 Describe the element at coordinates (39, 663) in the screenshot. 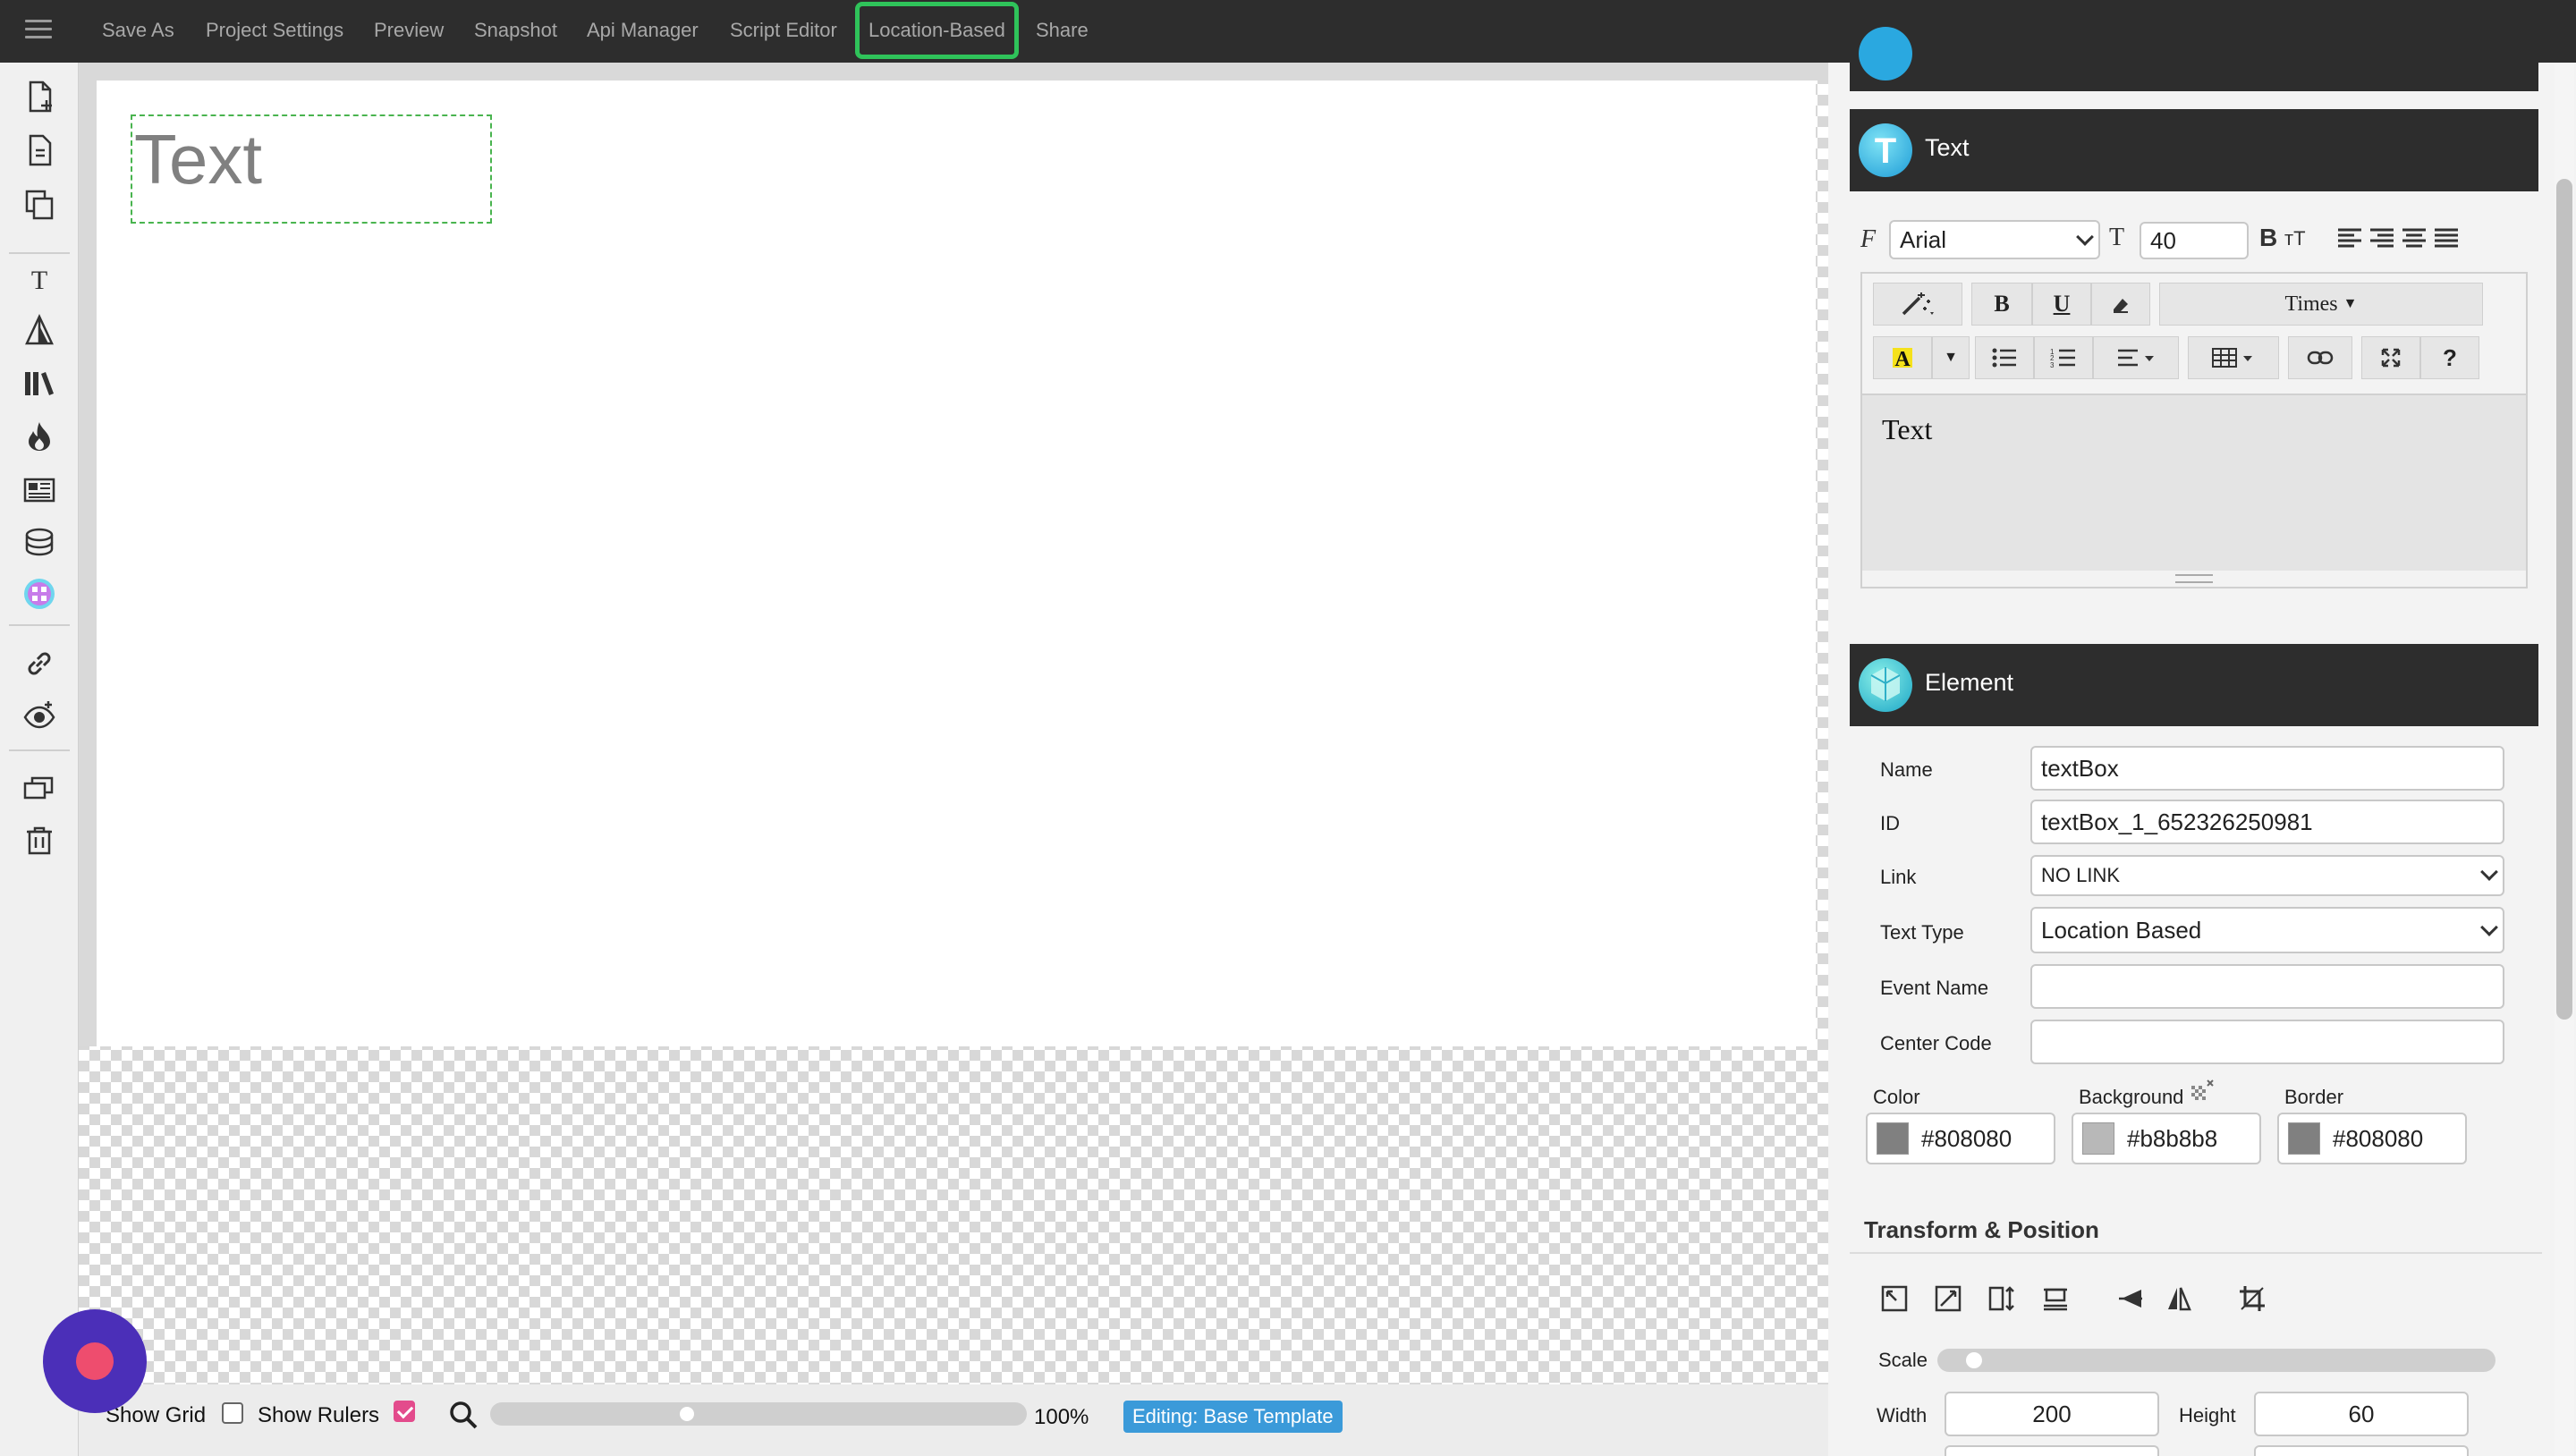

I see `link-icon` at that location.